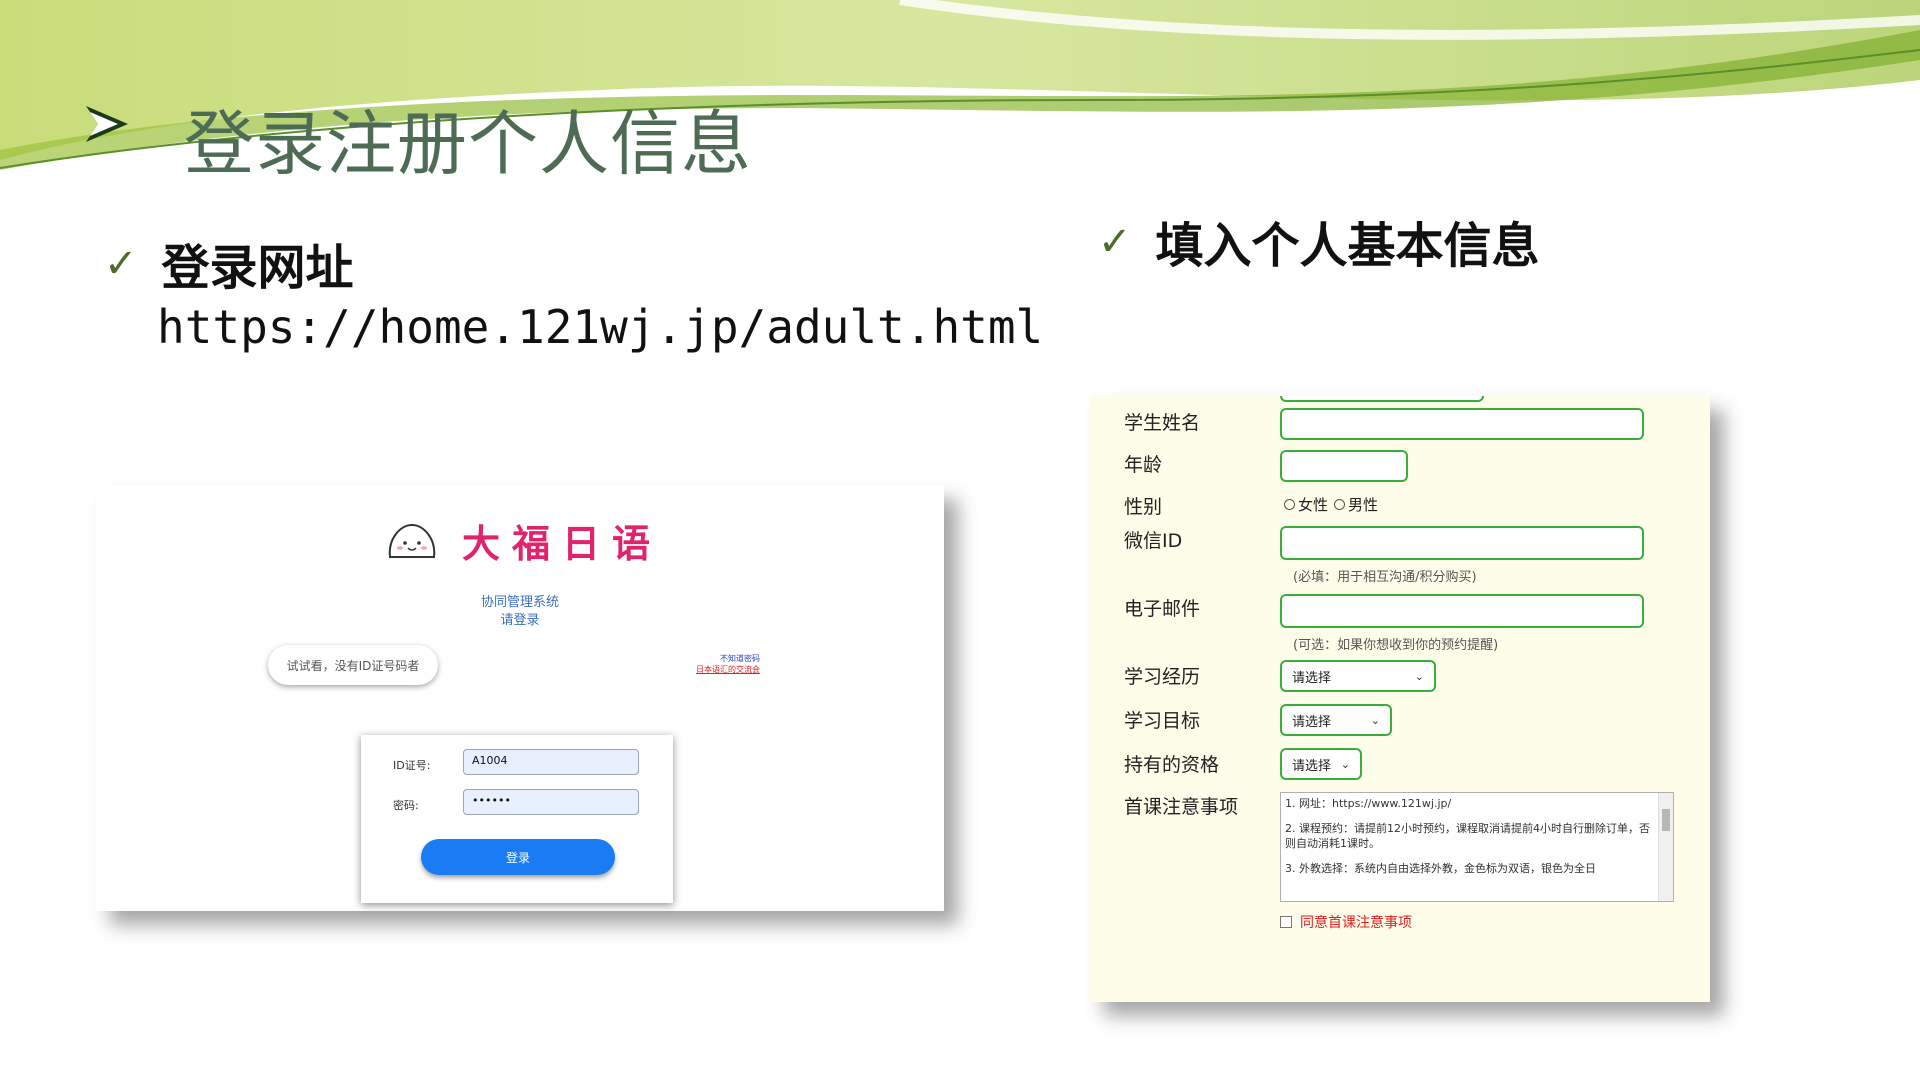  Describe the element at coordinates (1162, 423) in the screenshot. I see `name-label: 学生姓名` at that location.